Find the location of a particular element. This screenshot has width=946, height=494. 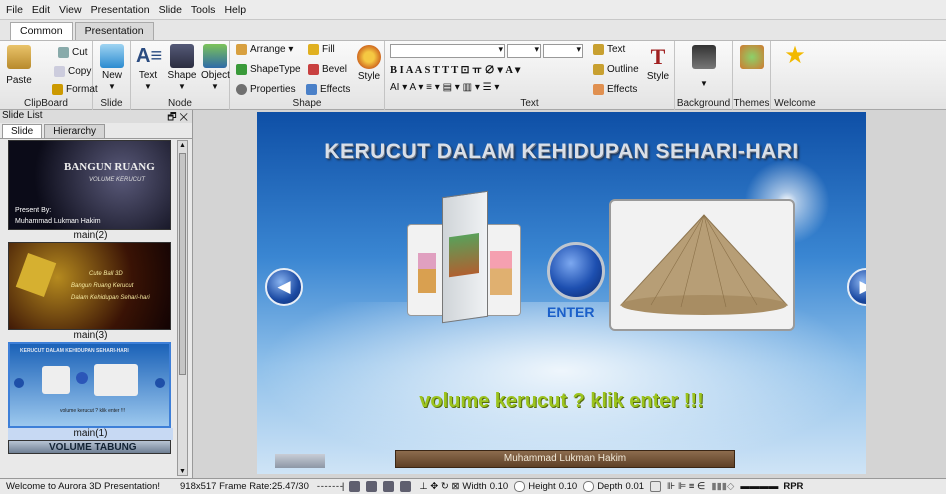

shape-icon is located at coordinates (182, 56).